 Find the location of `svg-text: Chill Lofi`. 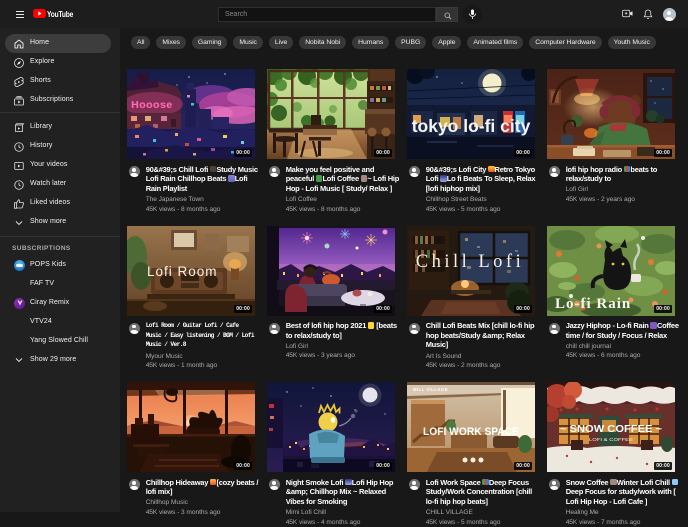

svg-text: Chill Lofi is located at coordinates (470, 262).